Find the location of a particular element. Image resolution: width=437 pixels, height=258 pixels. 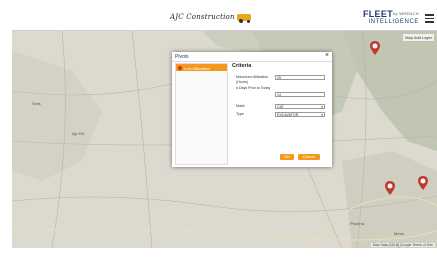

dialog-header: Pivots × is located at coordinates (252, 57).